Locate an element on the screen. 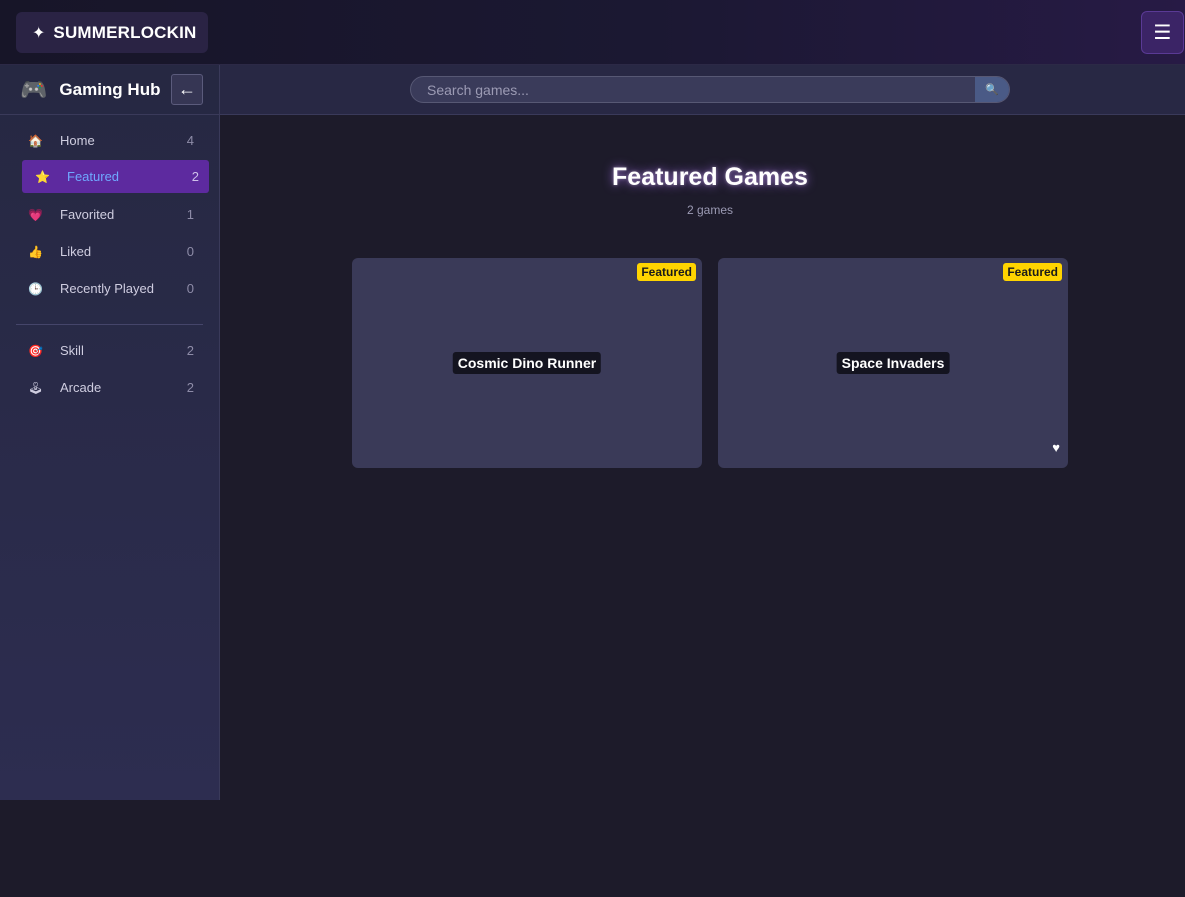  sidebar-item-recently-played: 🕒 Recently Played 0 is located at coordinates (115, 288).